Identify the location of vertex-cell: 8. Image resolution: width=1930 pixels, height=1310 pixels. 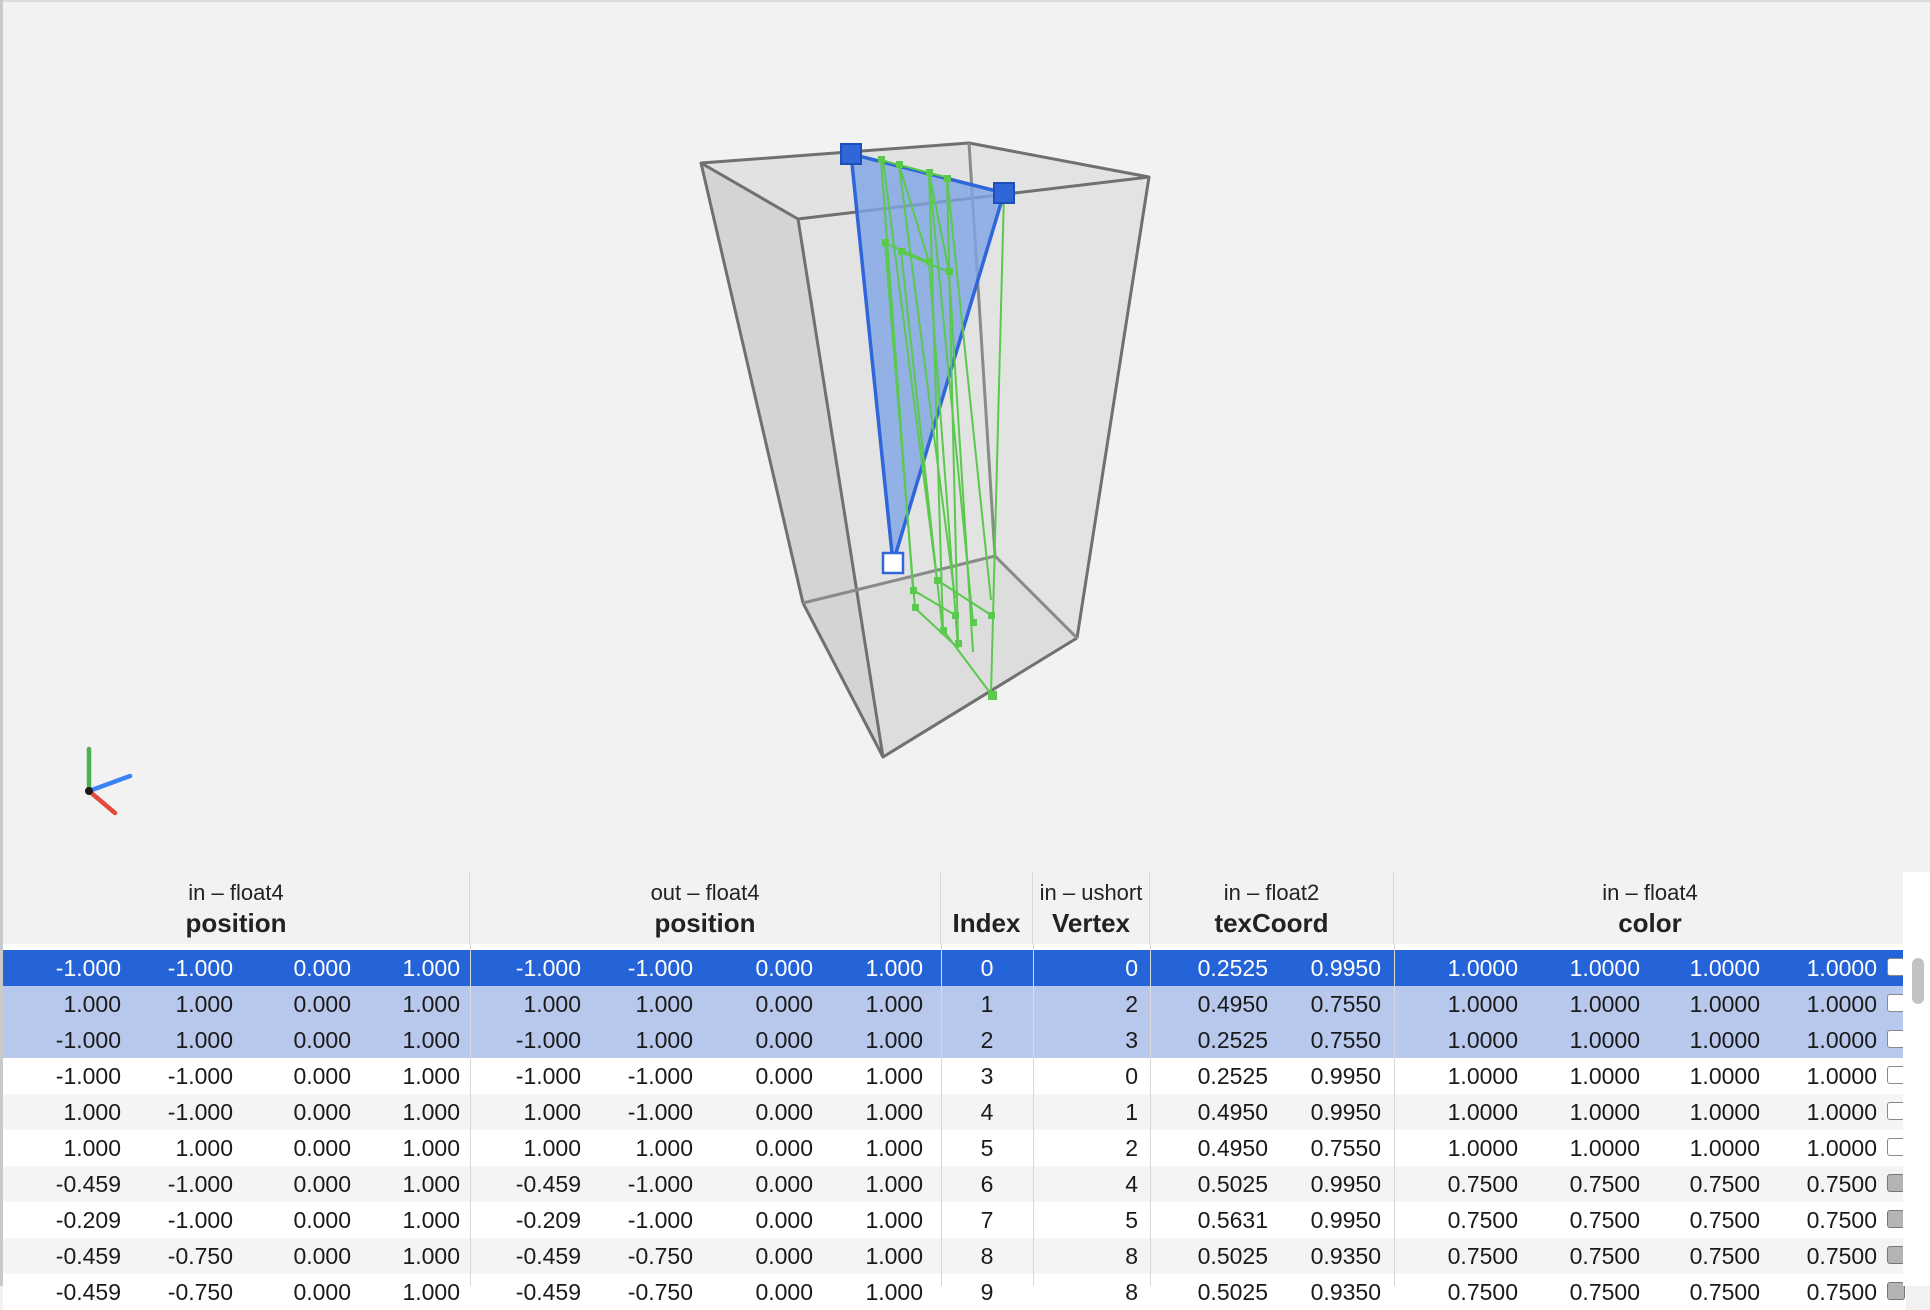
(1131, 1256).